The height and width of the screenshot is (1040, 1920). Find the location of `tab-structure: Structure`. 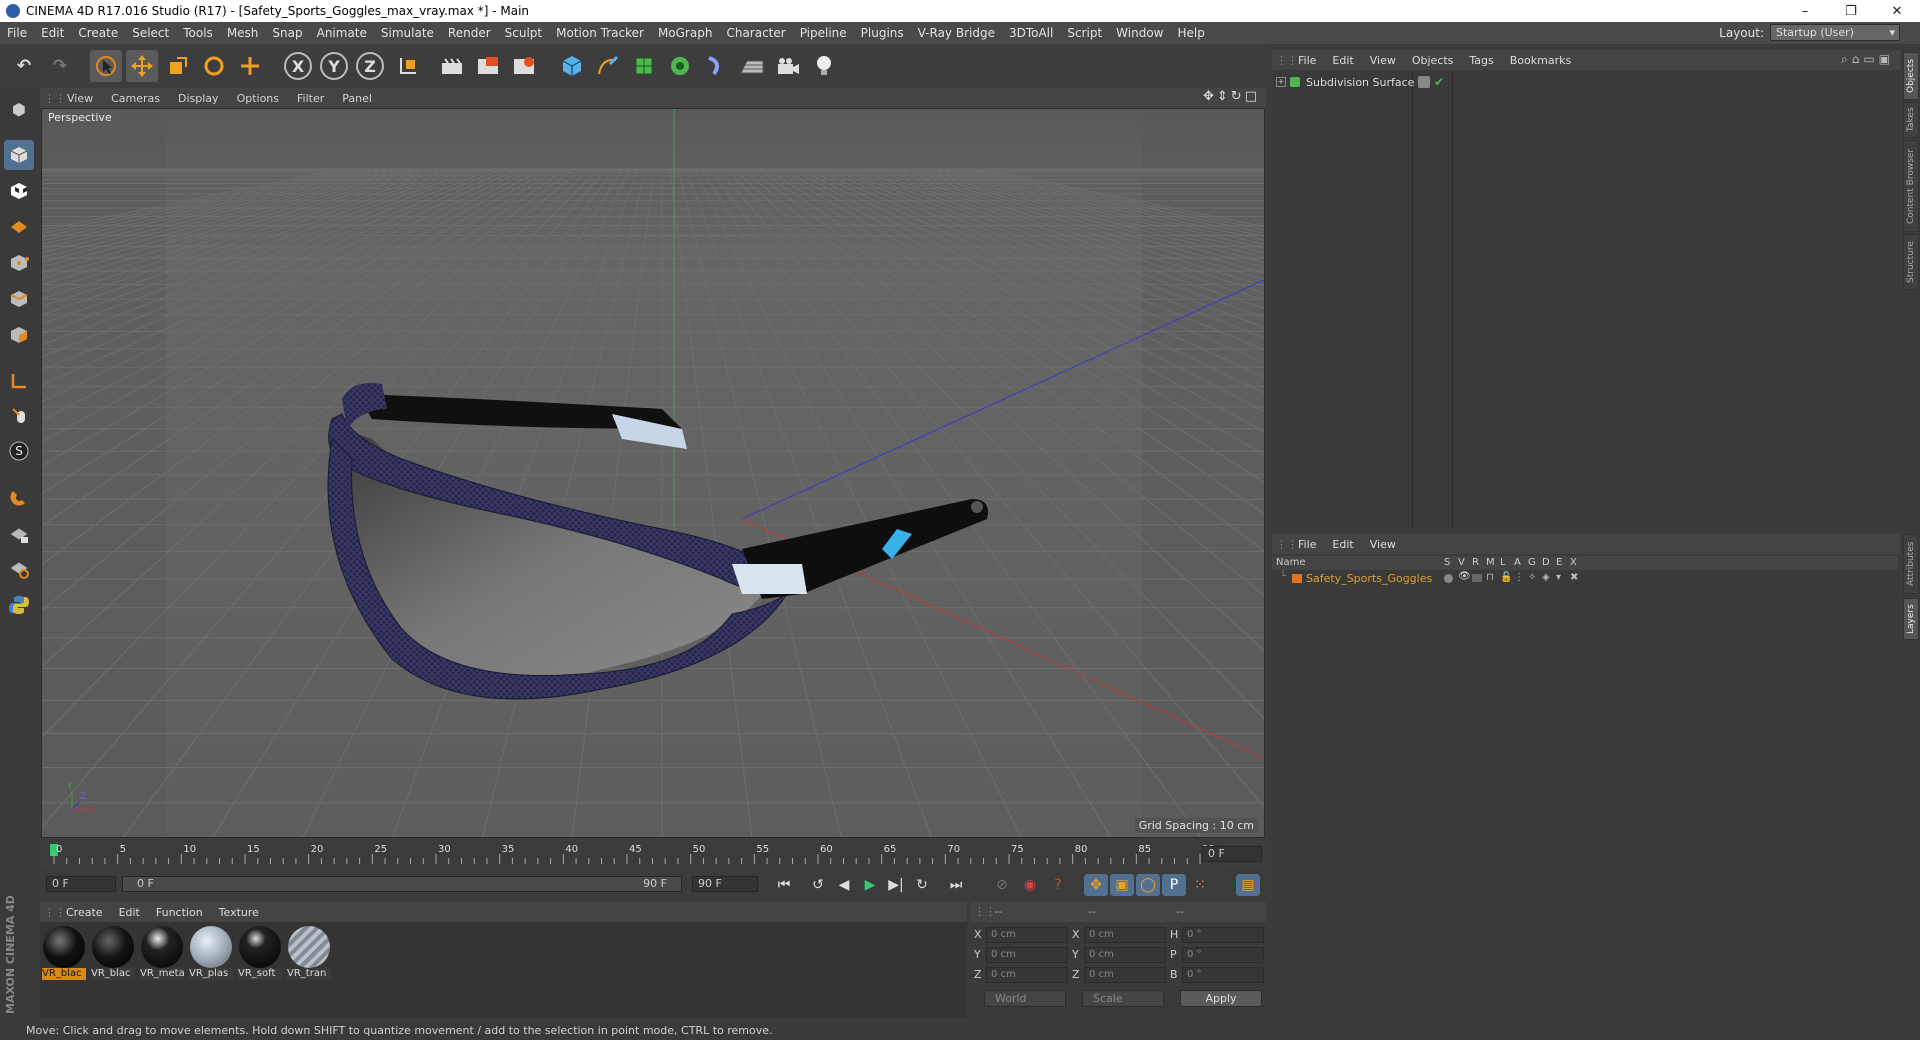

tab-structure: Structure is located at coordinates (1911, 262).